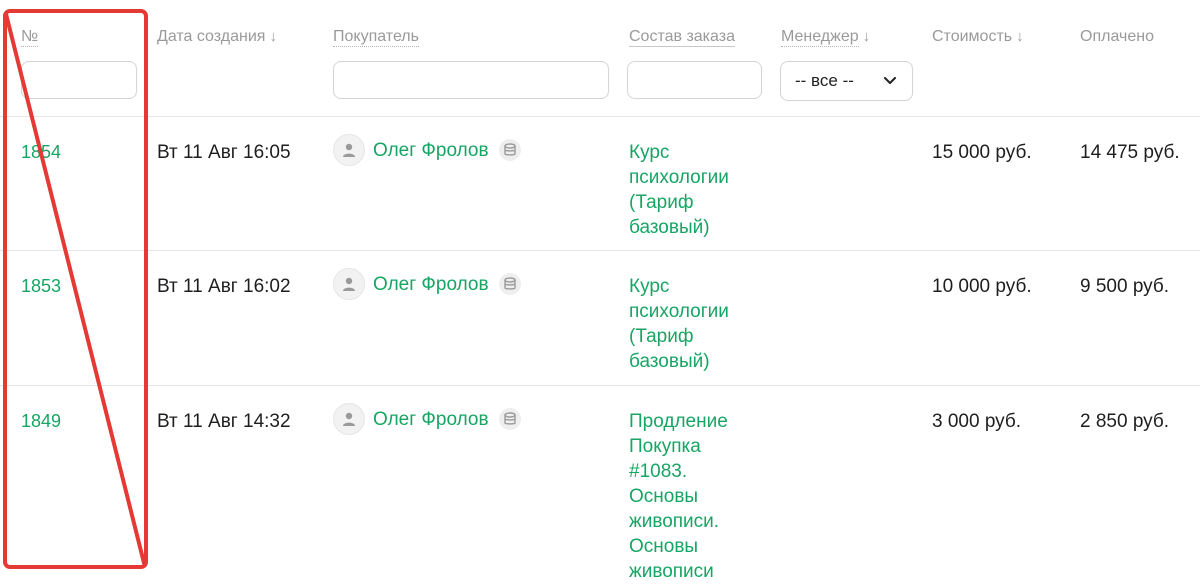 This screenshot has width=1200, height=584. Describe the element at coordinates (1130, 152) in the screenshot. I see `order-paid: 14 475 руб.` at that location.